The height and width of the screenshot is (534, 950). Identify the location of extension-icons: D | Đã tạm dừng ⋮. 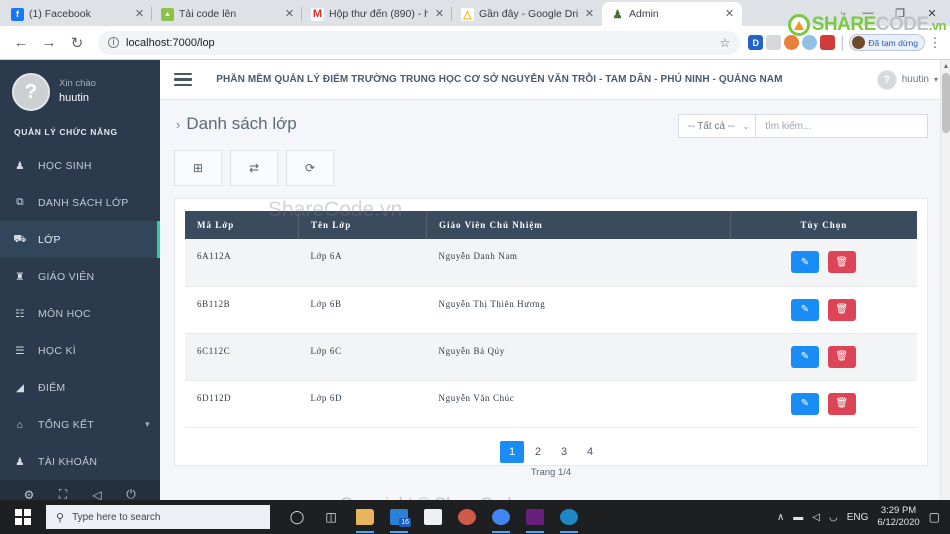
(845, 43).